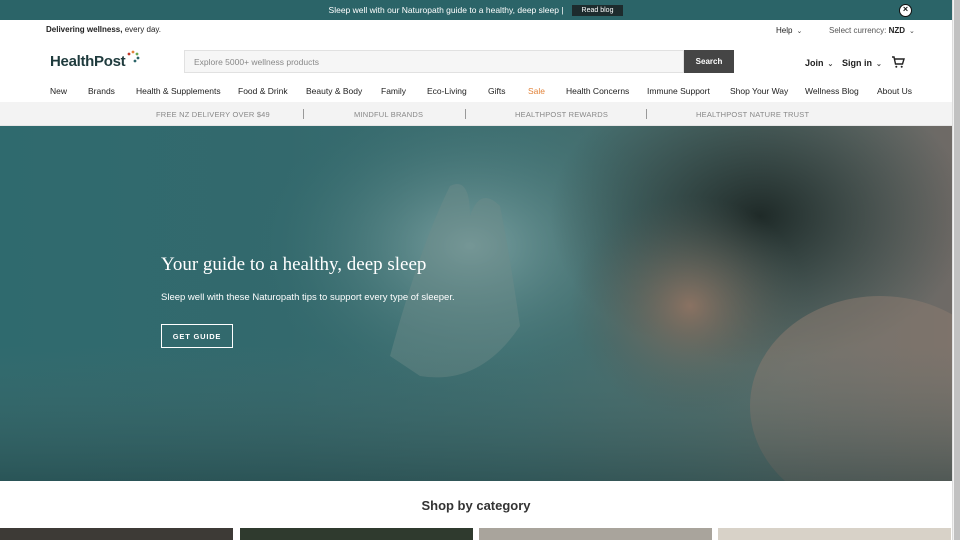 Image resolution: width=960 pixels, height=540 pixels. I want to click on search-bar: Search, so click(459, 61).